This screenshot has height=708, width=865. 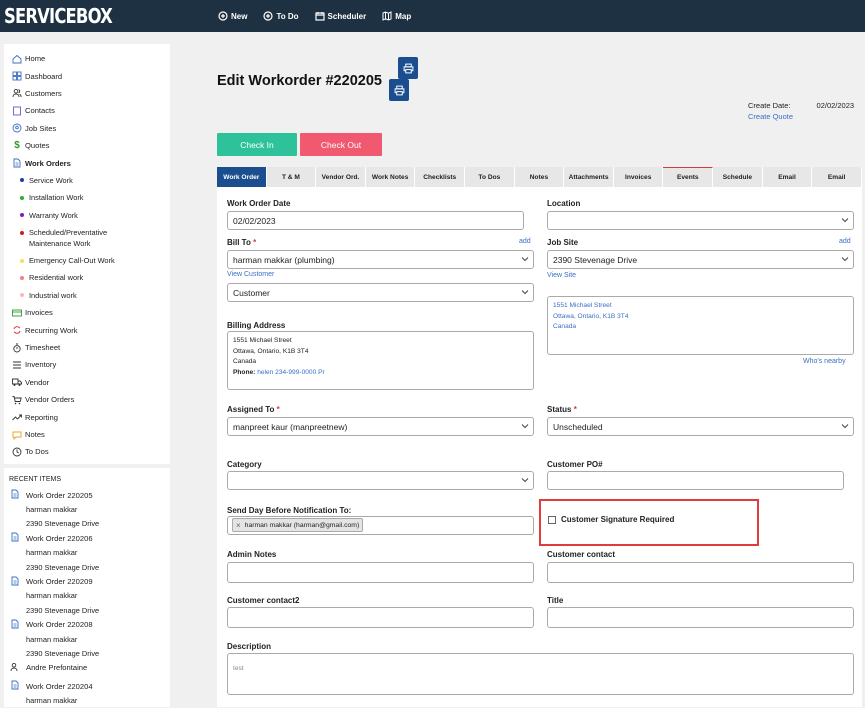 I want to click on tab-work-notes: Work Notes, so click(x=390, y=177).